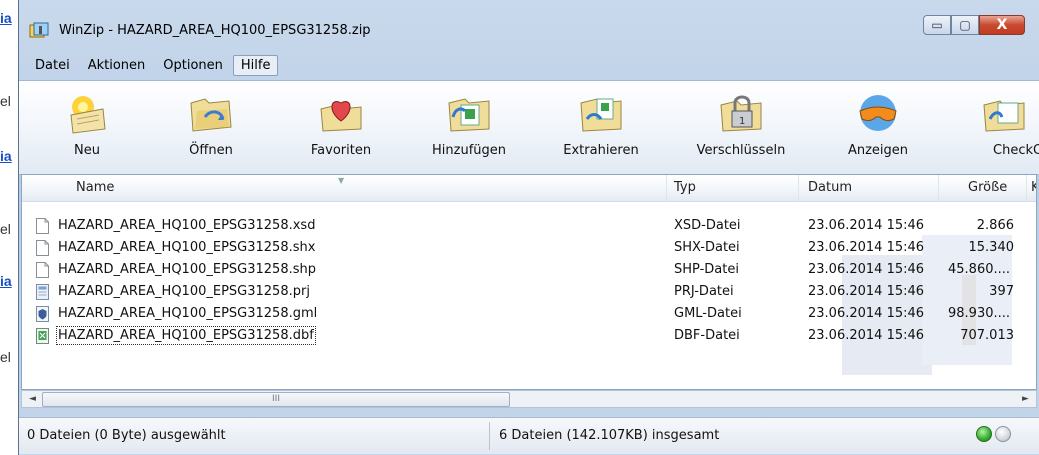 The height and width of the screenshot is (455, 1039). What do you see at coordinates (1004, 116) in the screenshot?
I see `checkout-icon` at bounding box center [1004, 116].